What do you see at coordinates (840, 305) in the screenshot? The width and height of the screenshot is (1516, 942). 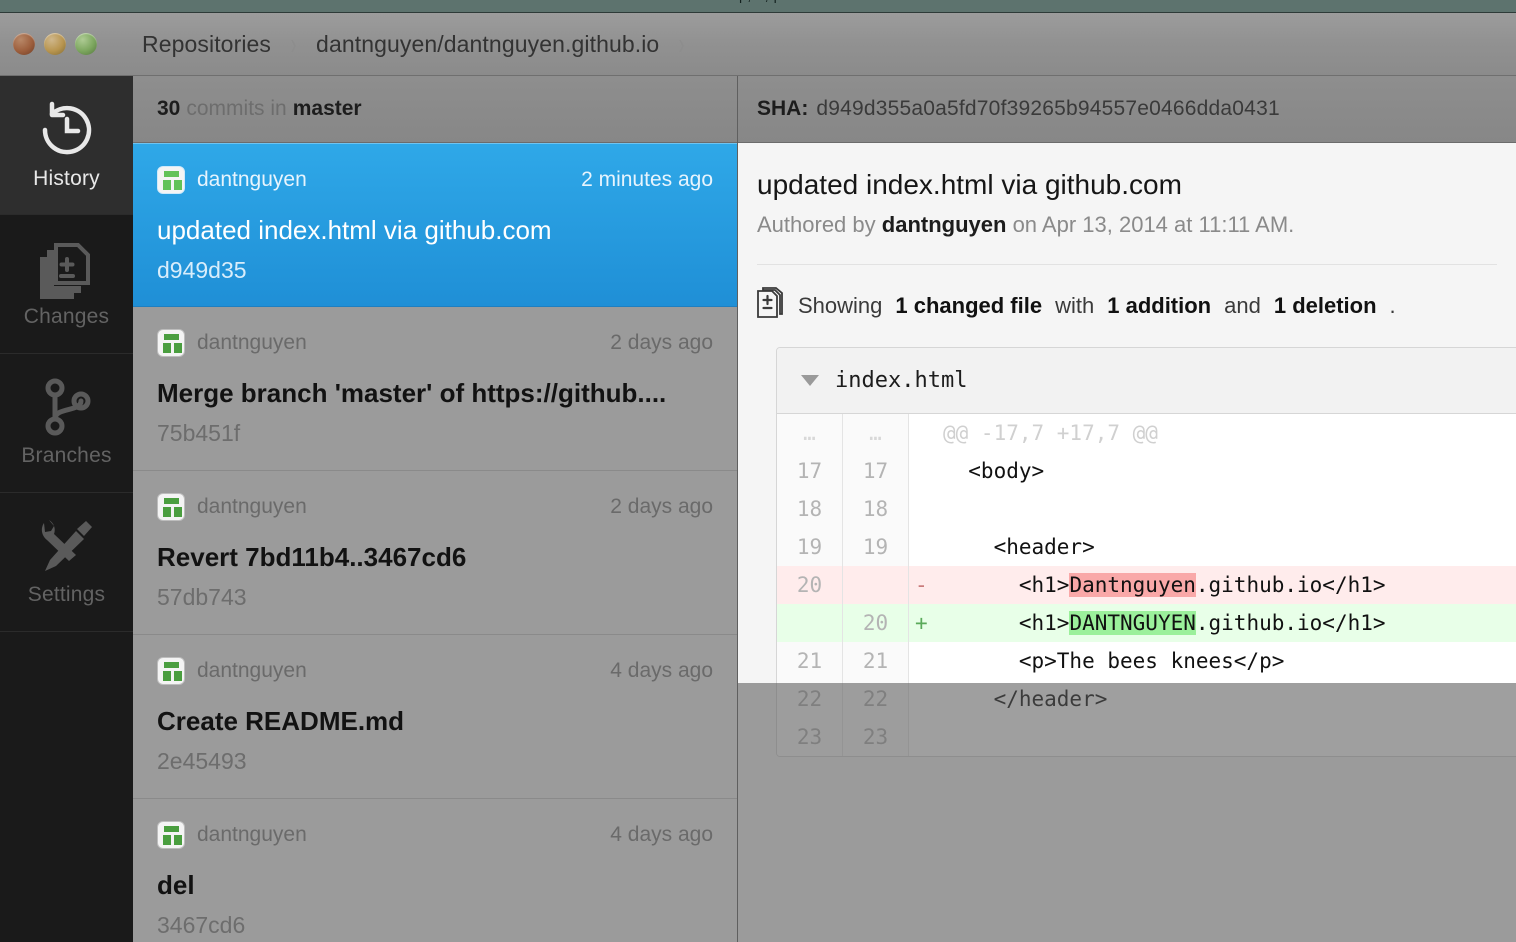 I see `diff-summary-prefix: Showing` at bounding box center [840, 305].